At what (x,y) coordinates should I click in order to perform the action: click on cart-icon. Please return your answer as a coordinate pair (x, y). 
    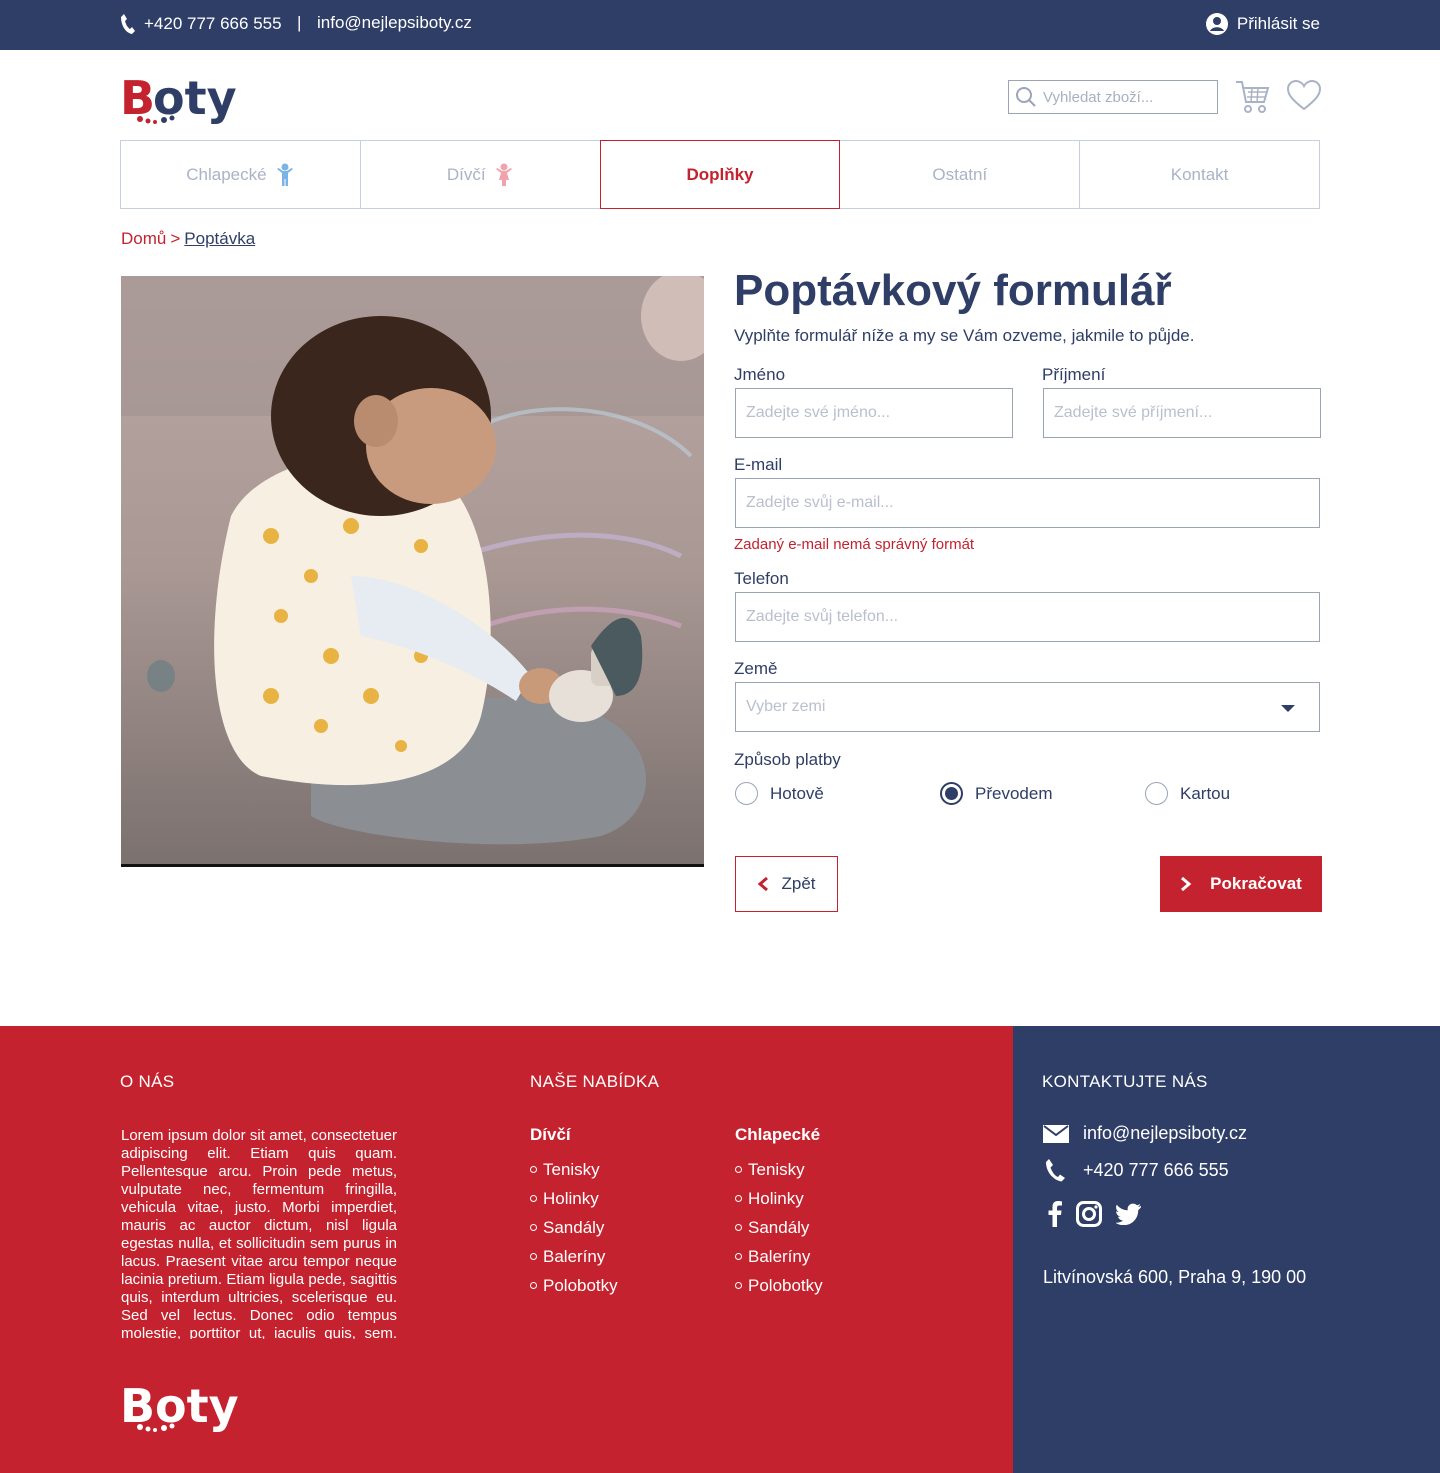
    Looking at the image, I should click on (1253, 97).